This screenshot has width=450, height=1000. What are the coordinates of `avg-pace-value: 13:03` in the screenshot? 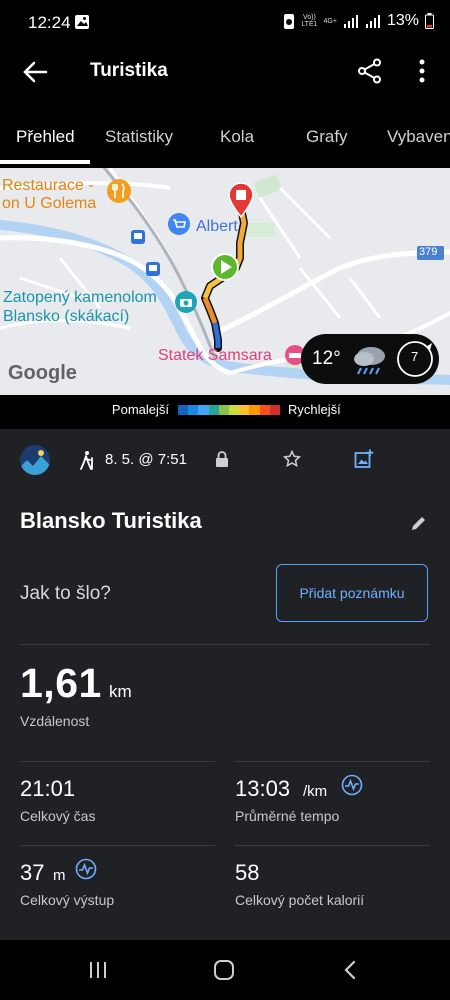 It's located at (263, 788).